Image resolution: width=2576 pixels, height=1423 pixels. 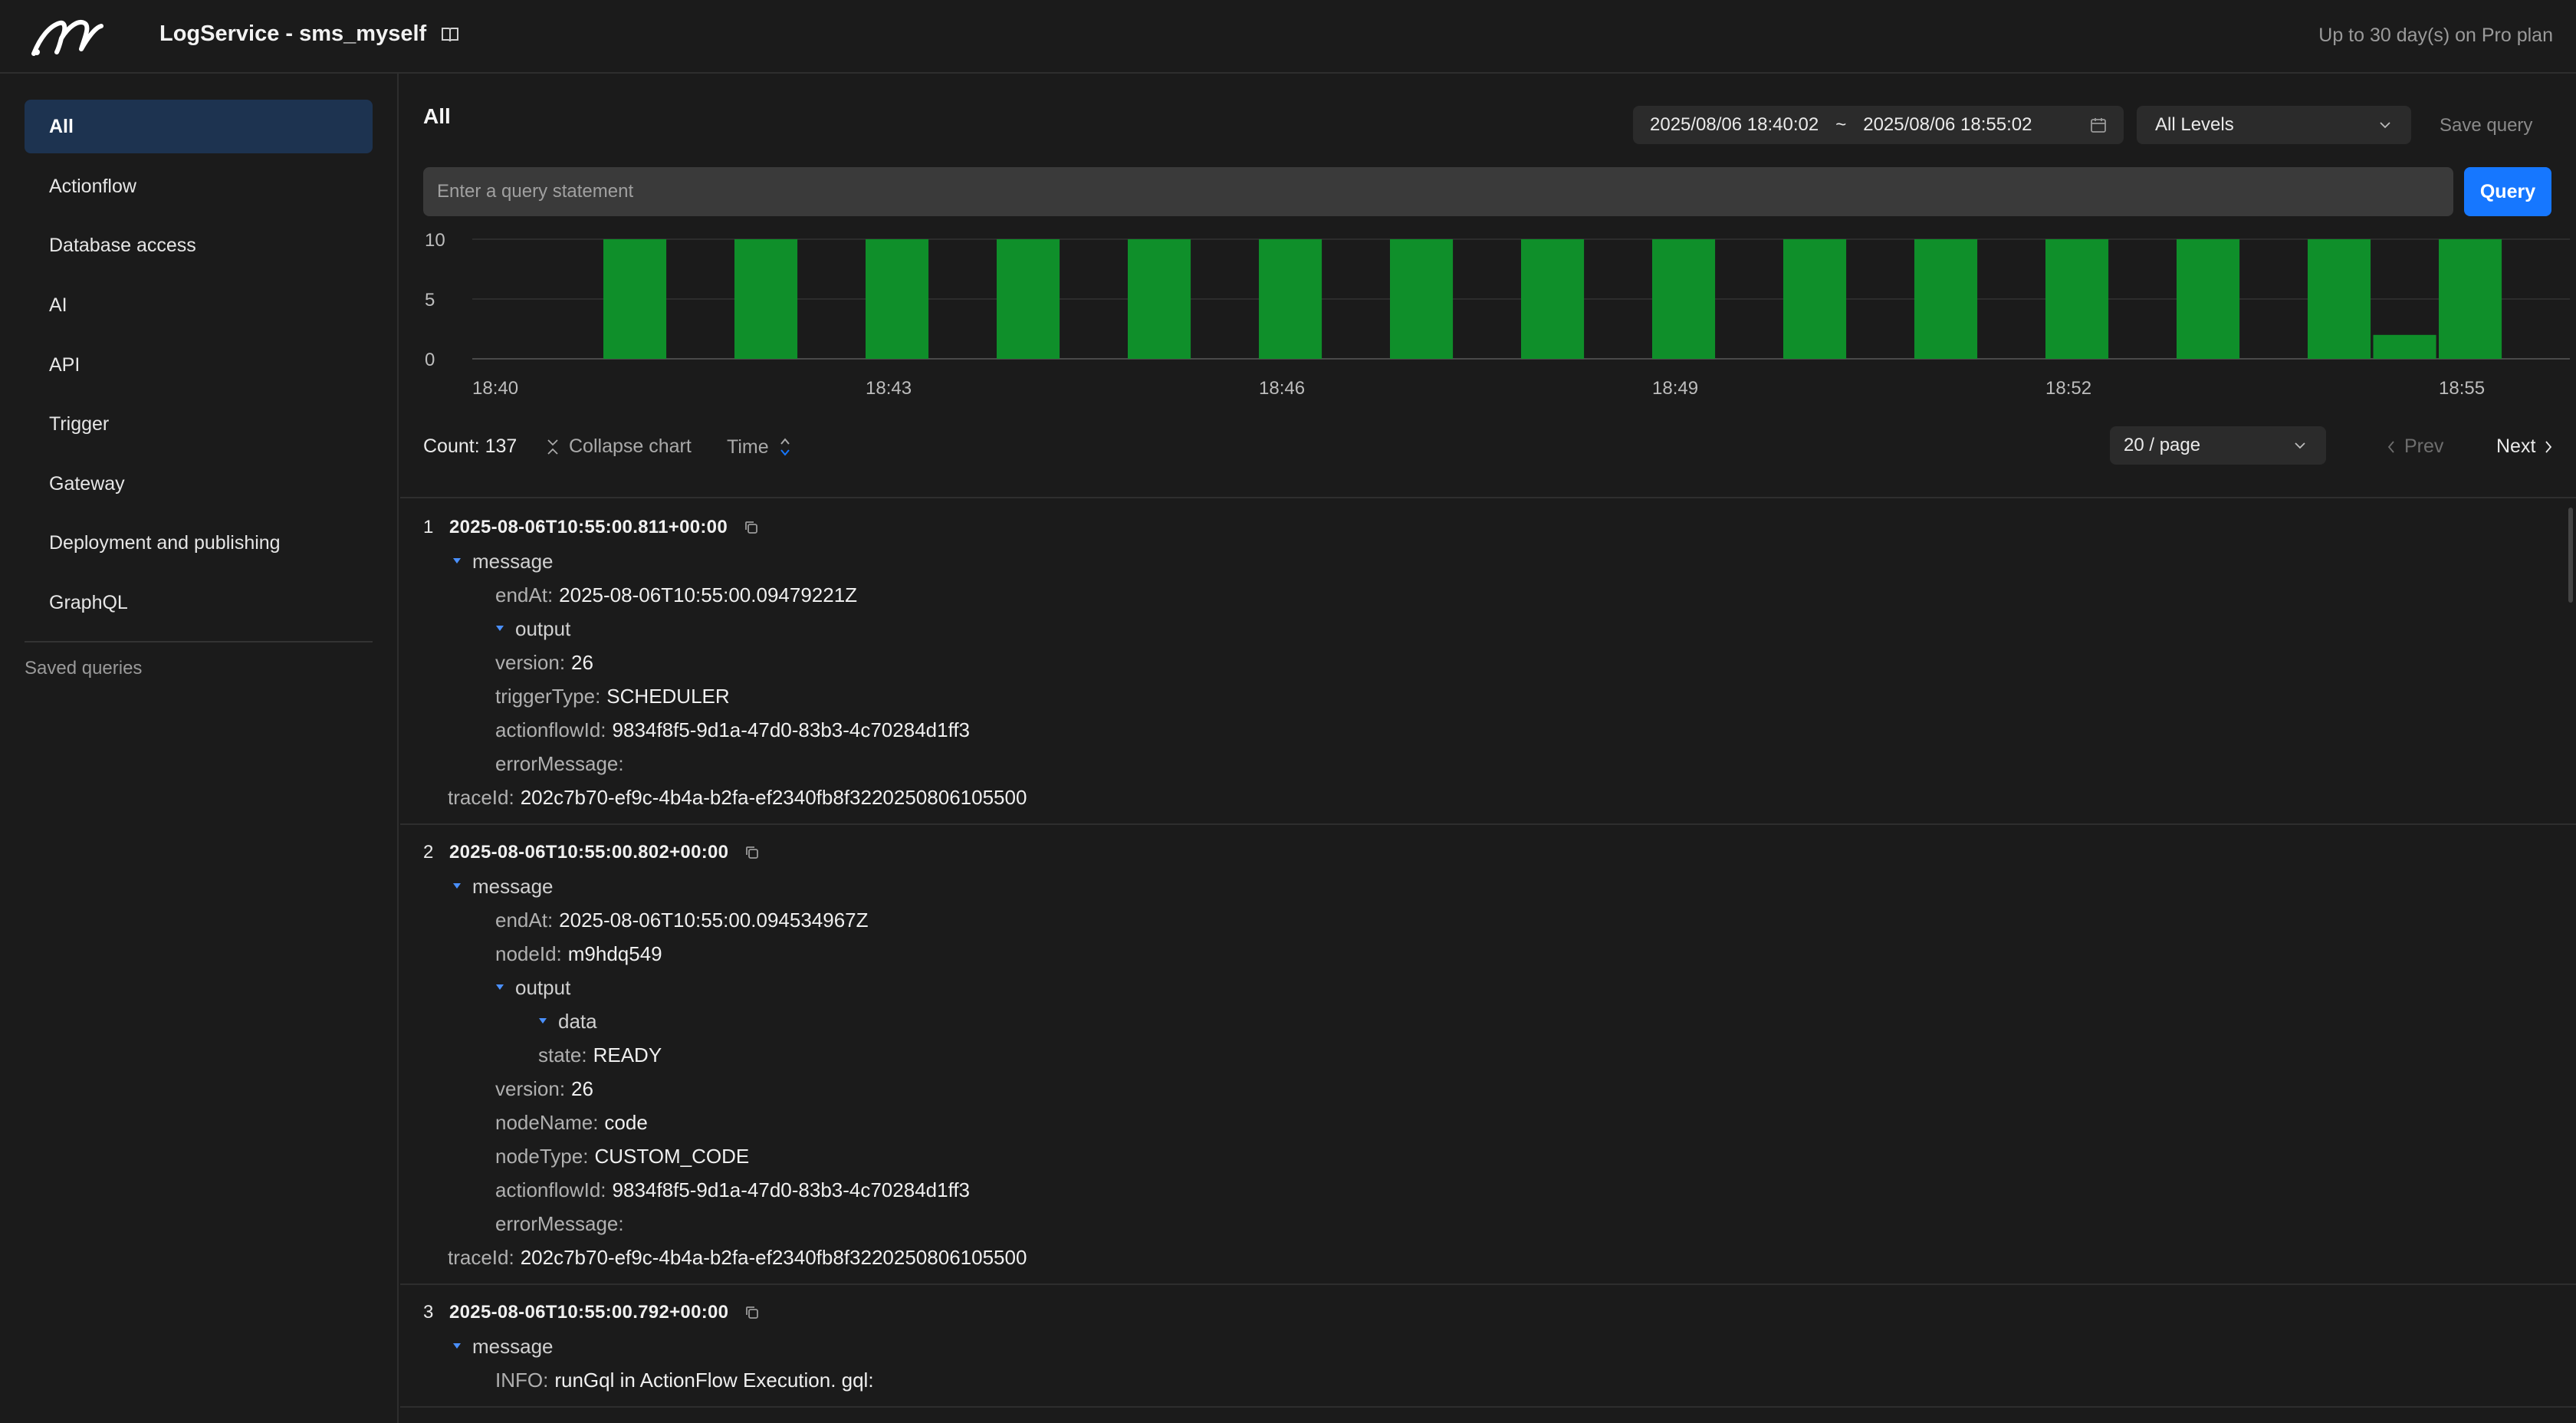 I want to click on log-field: nodeType: CUSTOM_CODE, so click(x=1499, y=1156).